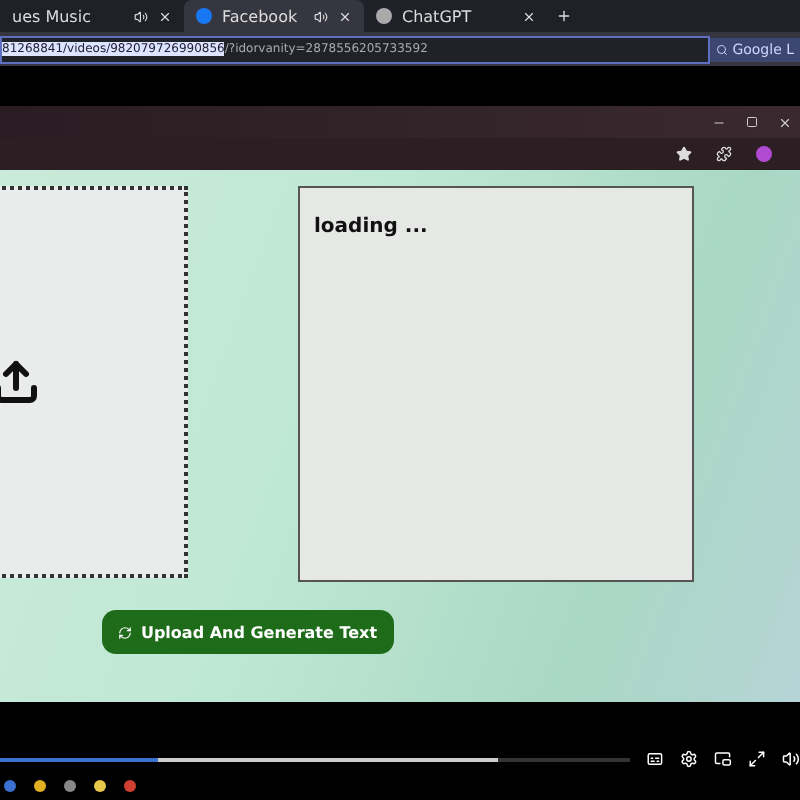  What do you see at coordinates (564, 16) in the screenshot?
I see `new-tab-icon` at bounding box center [564, 16].